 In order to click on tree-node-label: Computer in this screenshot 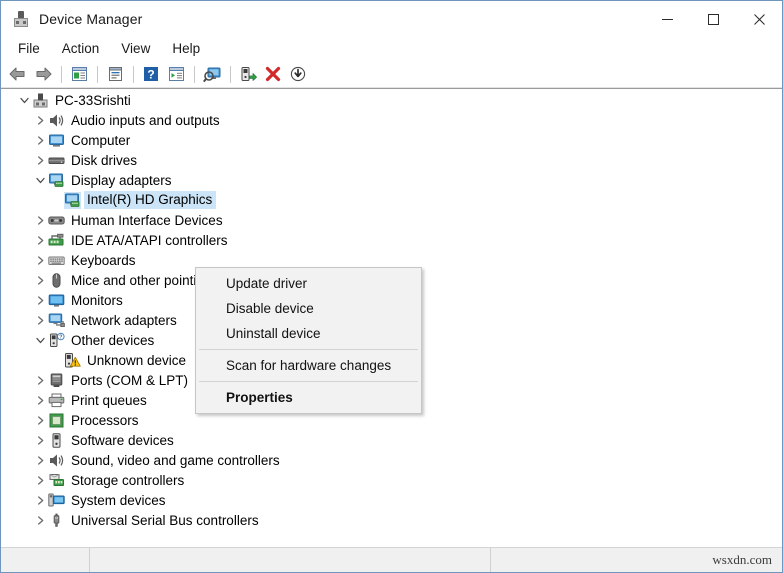, I will do `click(101, 140)`.